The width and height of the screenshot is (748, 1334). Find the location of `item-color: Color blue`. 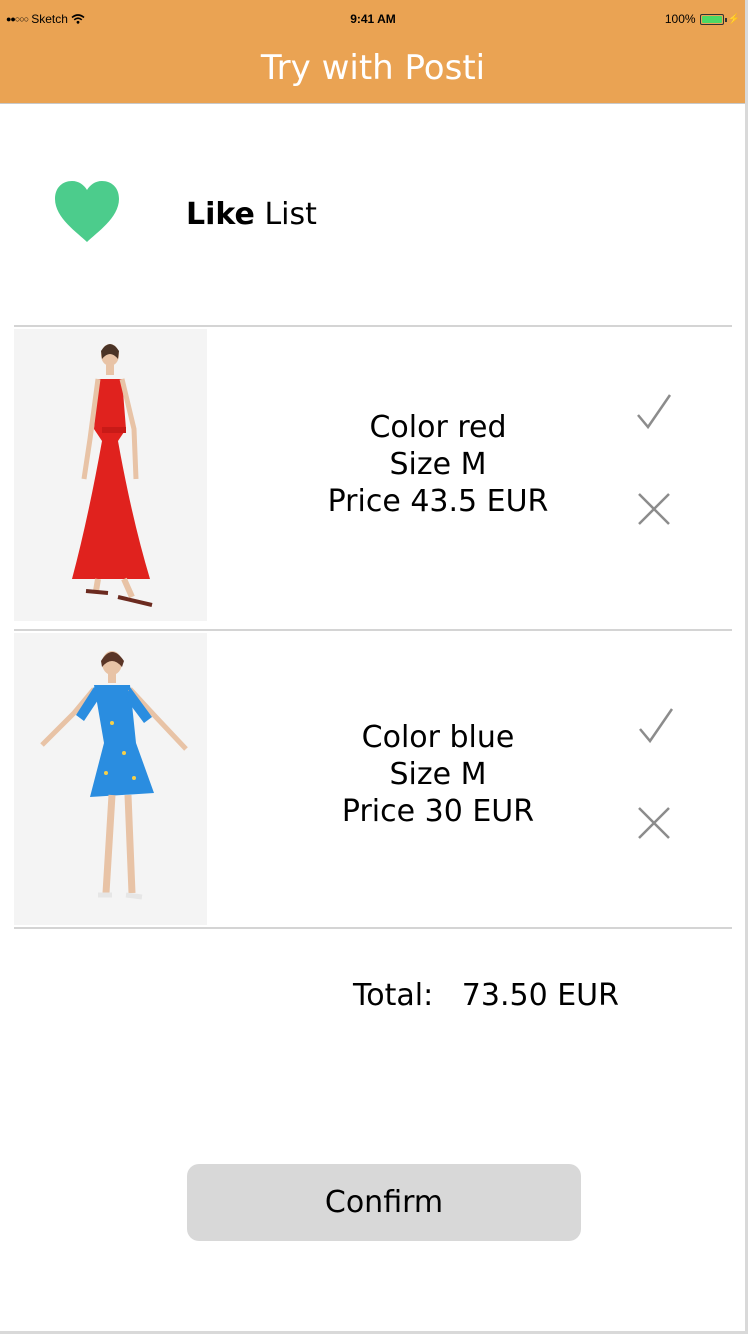

item-color: Color blue is located at coordinates (438, 737).